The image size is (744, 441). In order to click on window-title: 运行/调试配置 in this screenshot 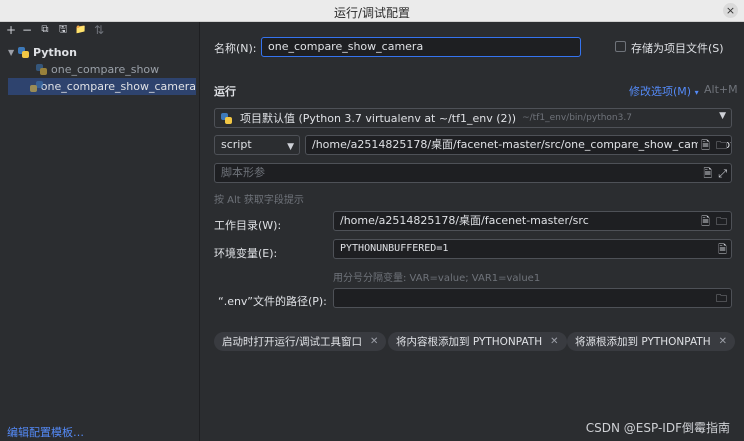, I will do `click(372, 13)`.